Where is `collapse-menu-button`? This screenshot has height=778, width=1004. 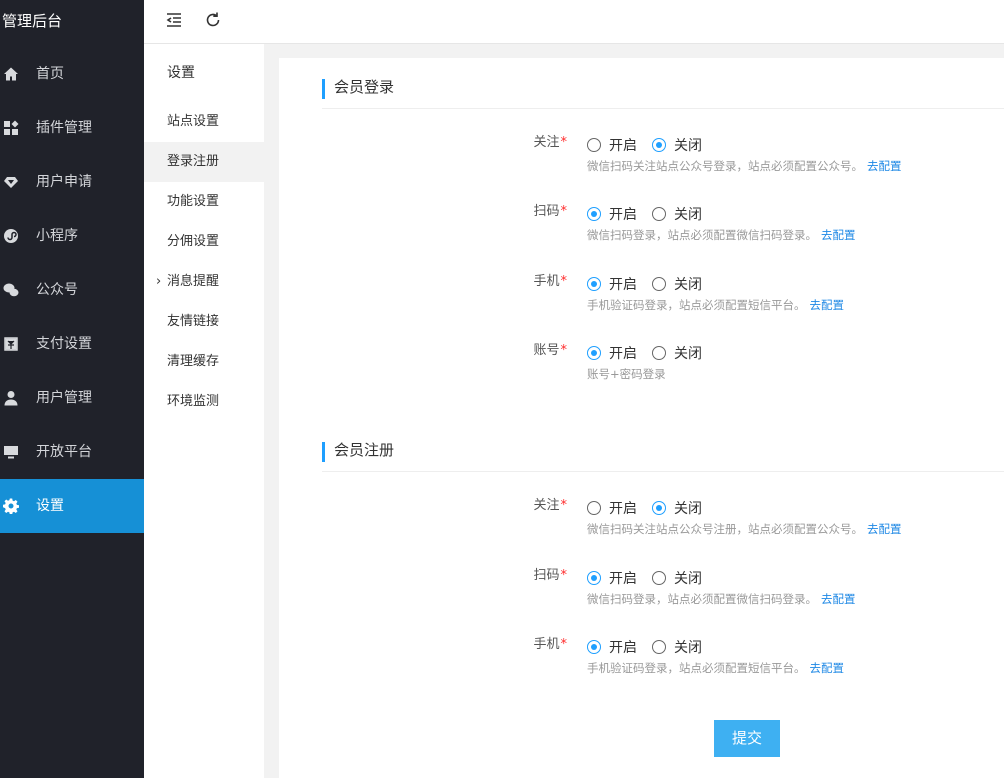 collapse-menu-button is located at coordinates (174, 20).